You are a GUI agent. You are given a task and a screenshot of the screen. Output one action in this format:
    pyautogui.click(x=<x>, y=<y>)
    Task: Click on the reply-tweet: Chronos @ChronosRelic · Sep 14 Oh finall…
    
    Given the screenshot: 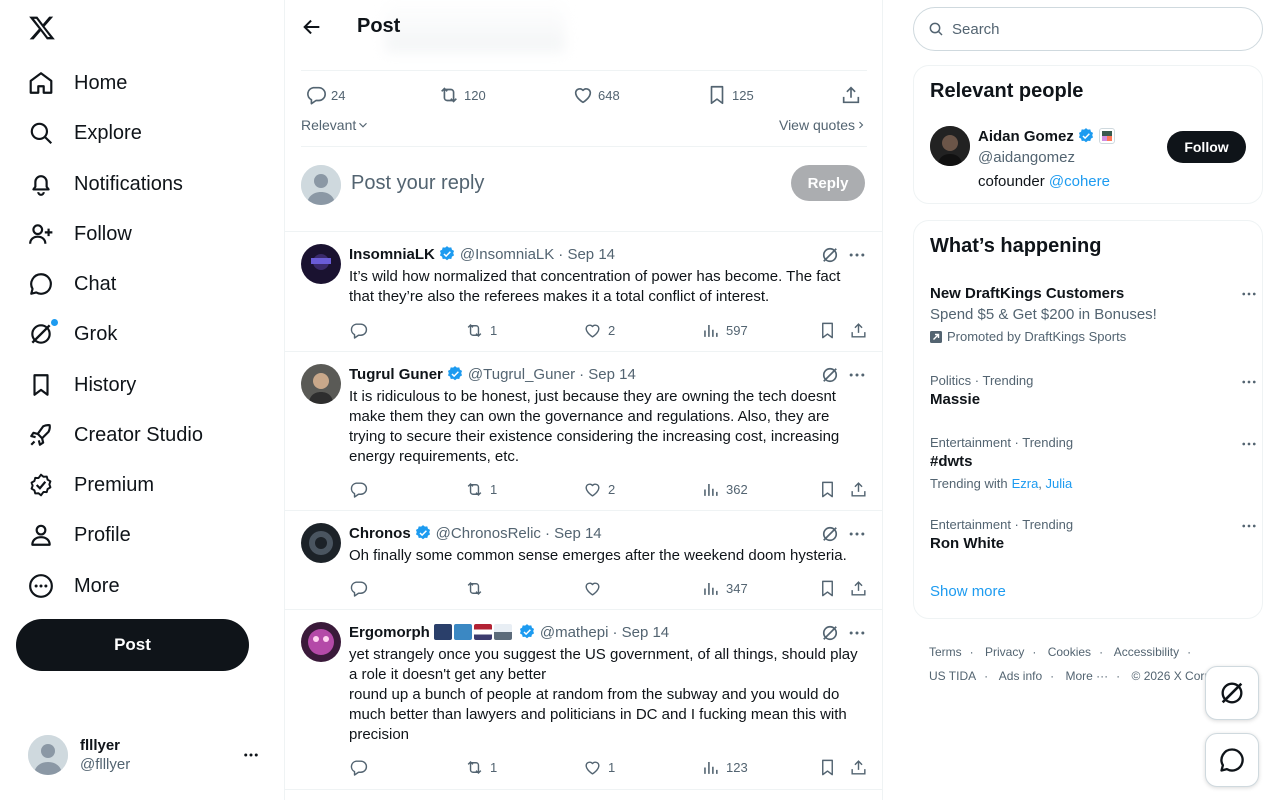 What is the action you would take?
    pyautogui.click(x=583, y=559)
    